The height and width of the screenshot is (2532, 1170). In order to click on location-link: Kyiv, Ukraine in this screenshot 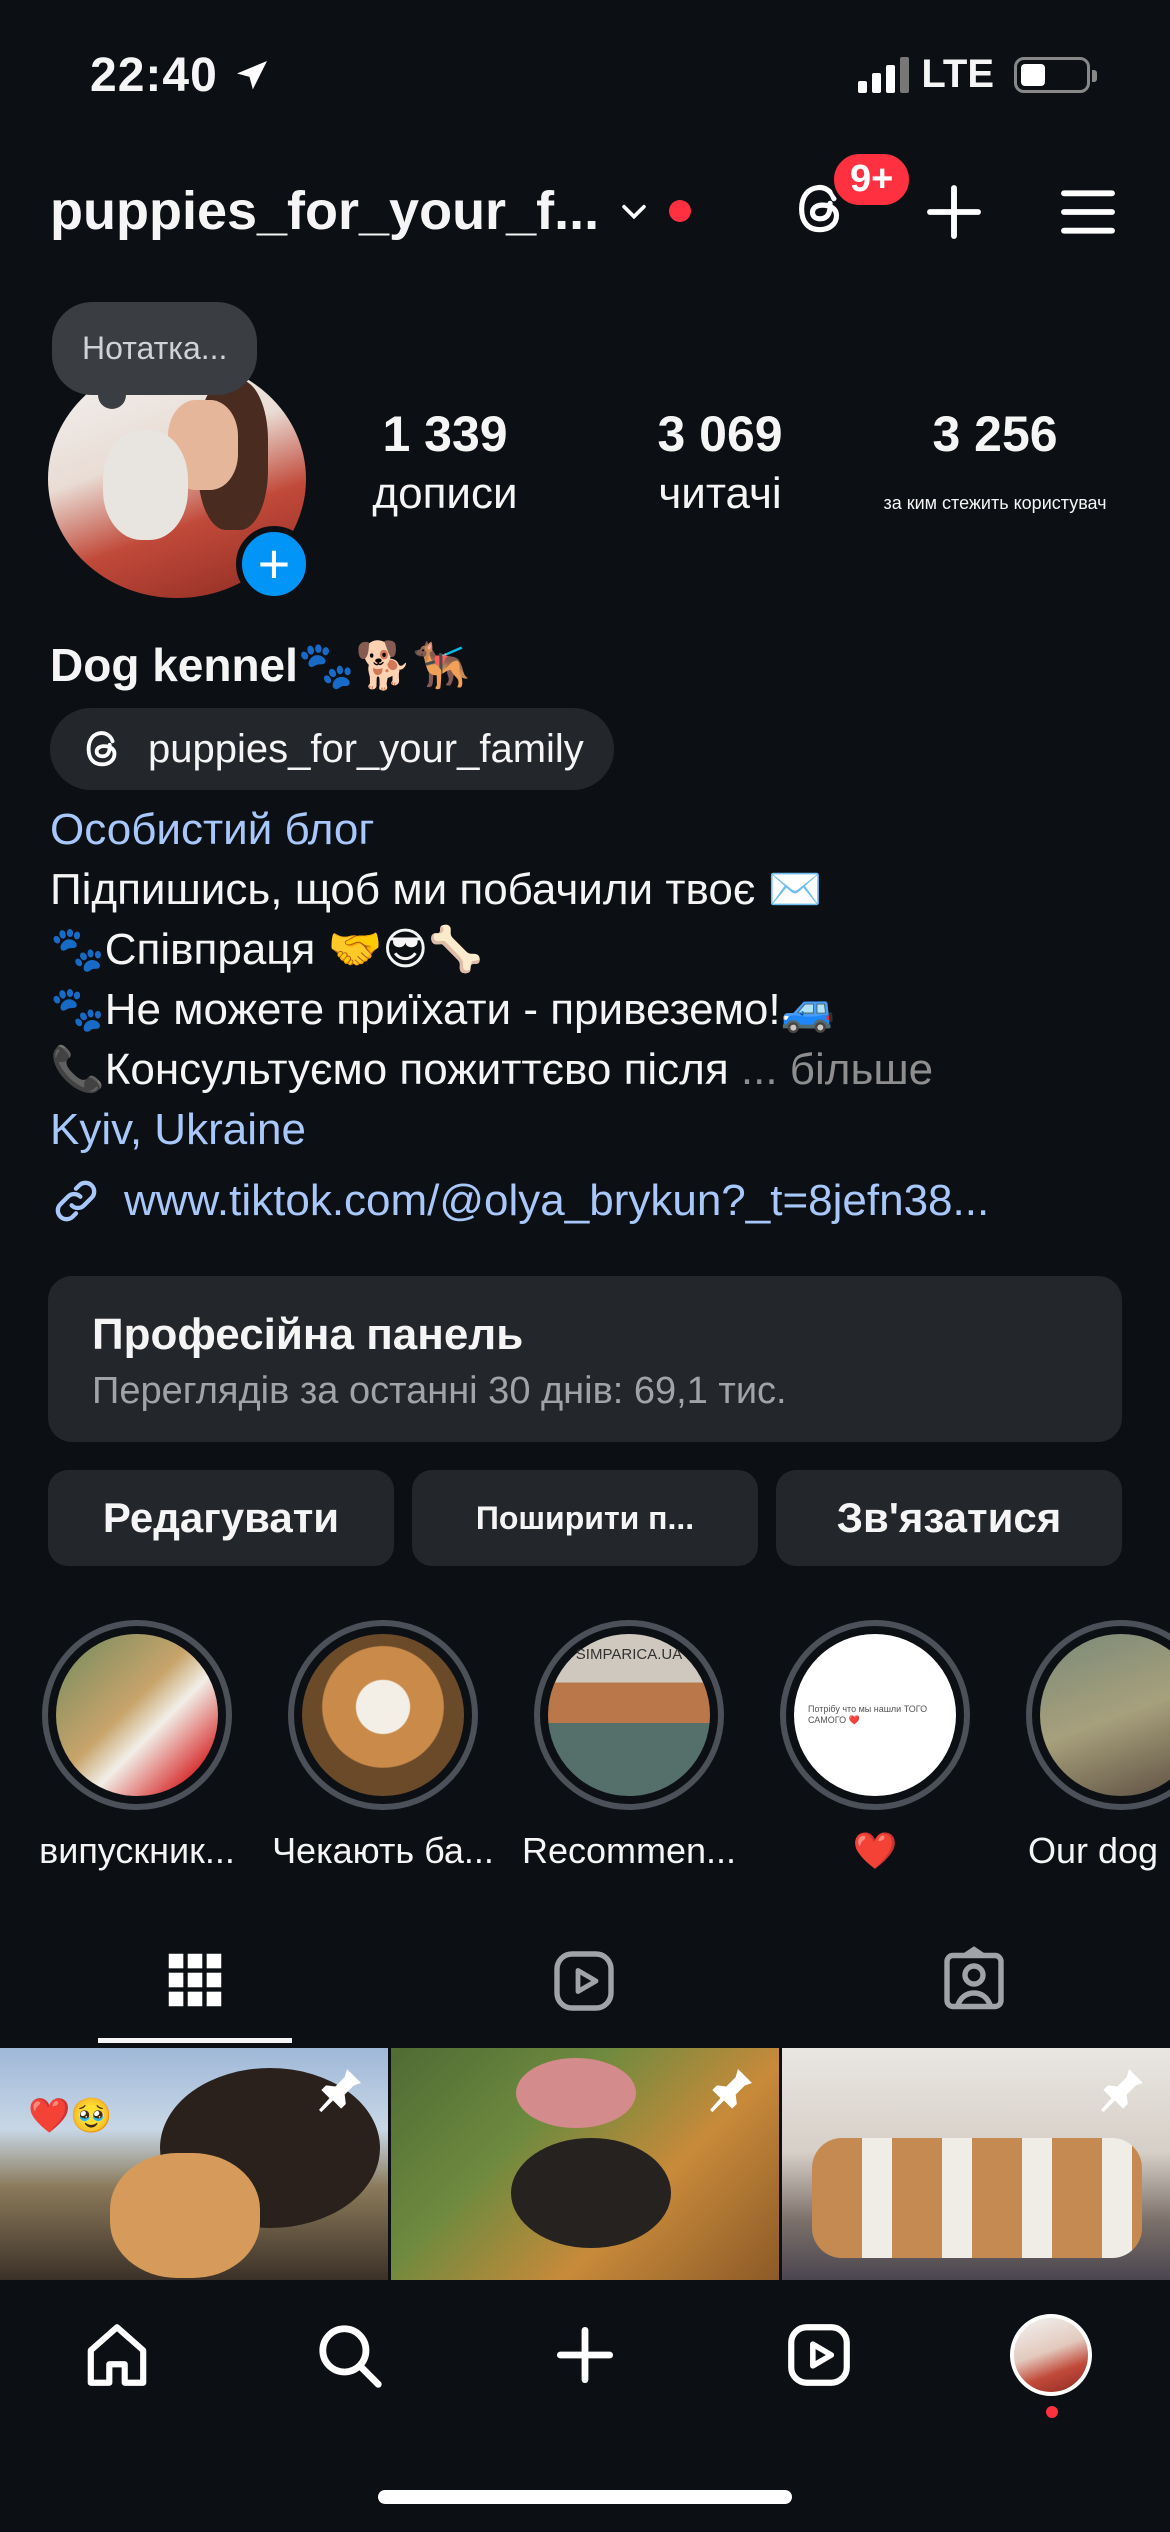, I will do `click(491, 1130)`.